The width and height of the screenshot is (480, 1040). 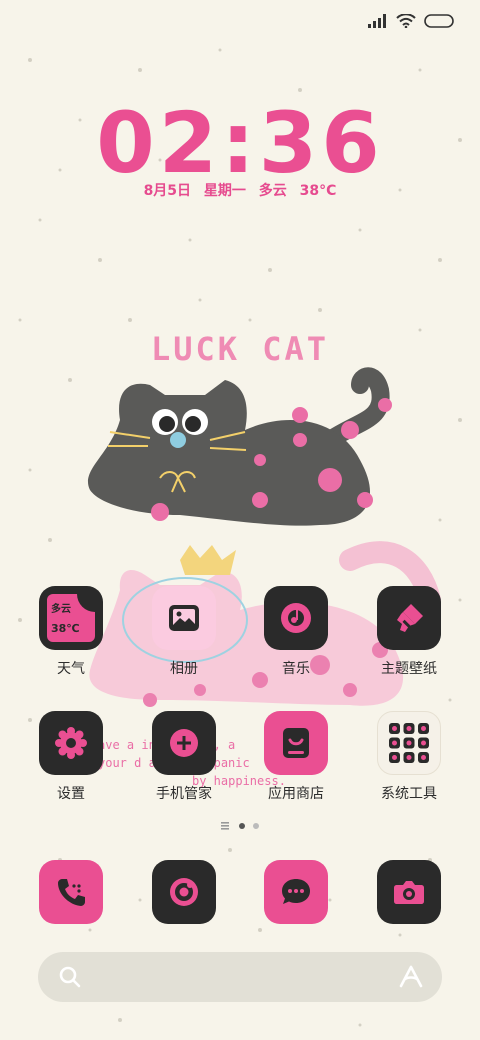 I want to click on app-gallery: 相册, so click(x=184, y=632).